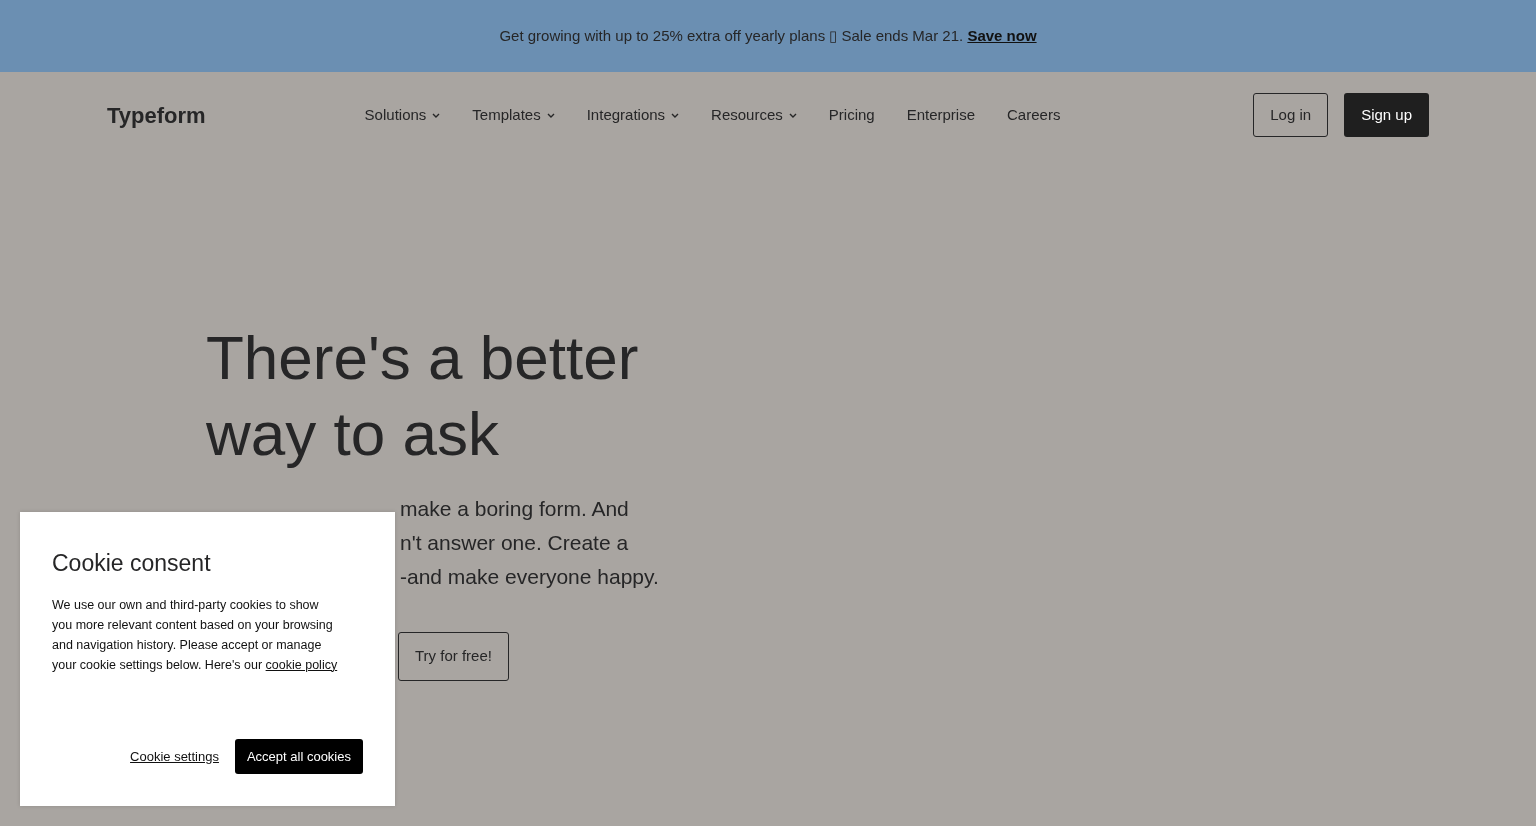  I want to click on nav-item: Enterprise, so click(941, 115).